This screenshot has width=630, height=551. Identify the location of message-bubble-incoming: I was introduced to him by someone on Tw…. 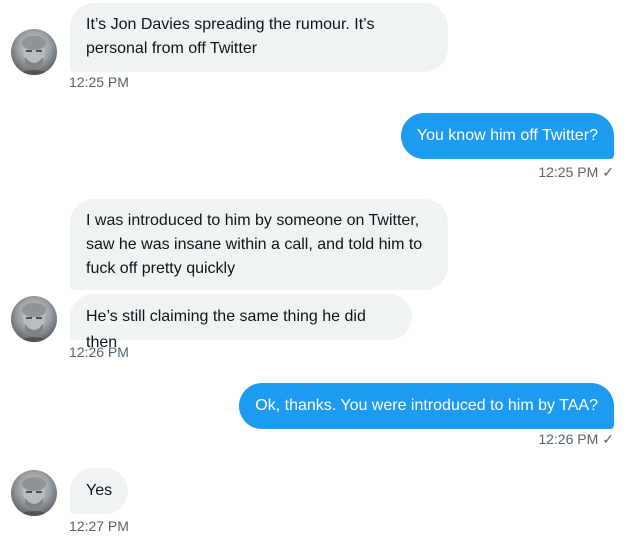
(259, 244).